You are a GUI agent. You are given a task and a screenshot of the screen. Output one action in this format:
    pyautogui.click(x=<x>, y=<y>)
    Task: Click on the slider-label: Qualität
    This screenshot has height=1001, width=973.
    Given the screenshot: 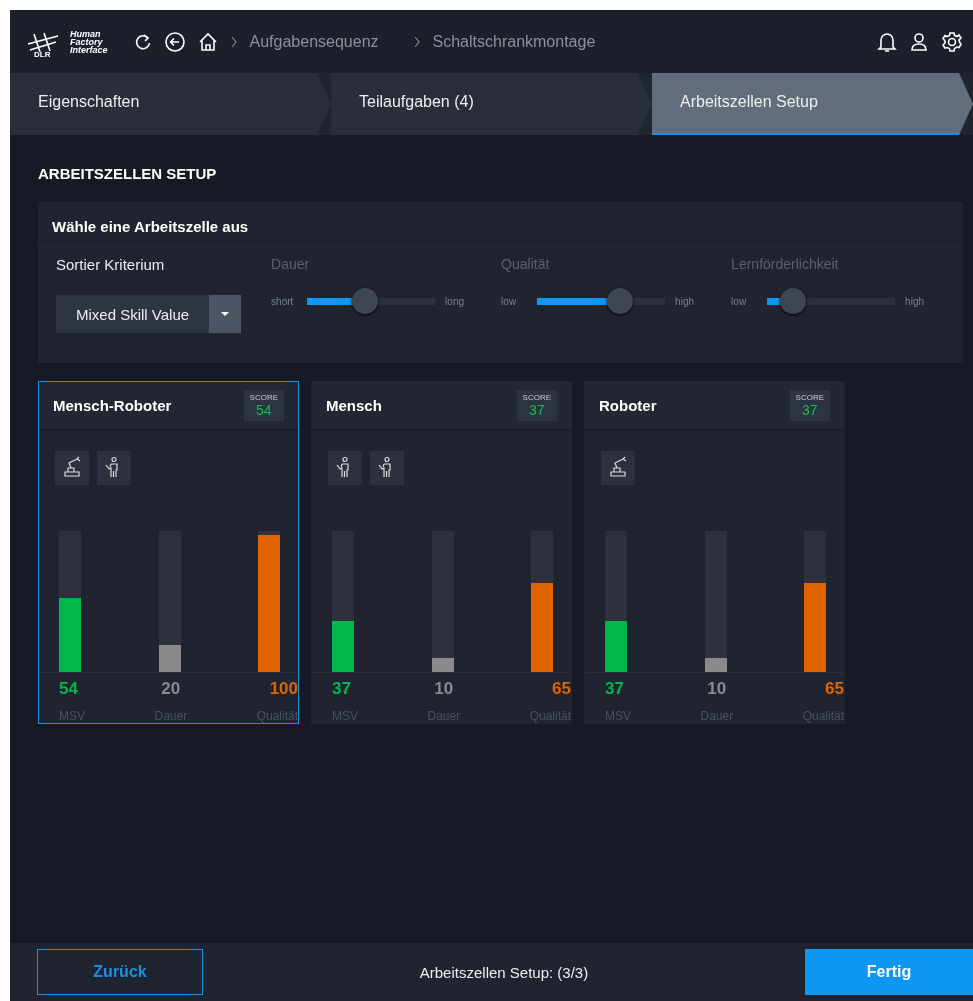 What is the action you would take?
    pyautogui.click(x=526, y=264)
    